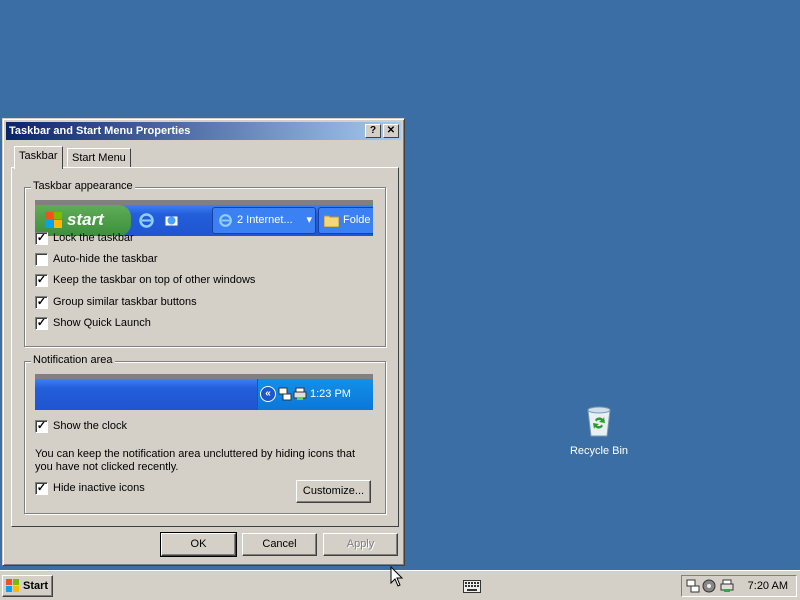 The image size is (800, 600). Describe the element at coordinates (99, 488) in the screenshot. I see `hide-inactive-label: Hide inactive icons` at that location.